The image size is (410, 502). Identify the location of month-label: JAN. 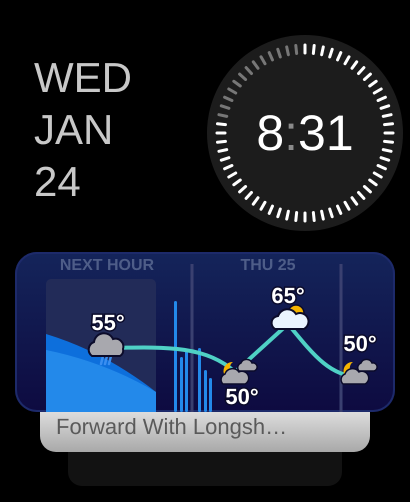
(74, 130).